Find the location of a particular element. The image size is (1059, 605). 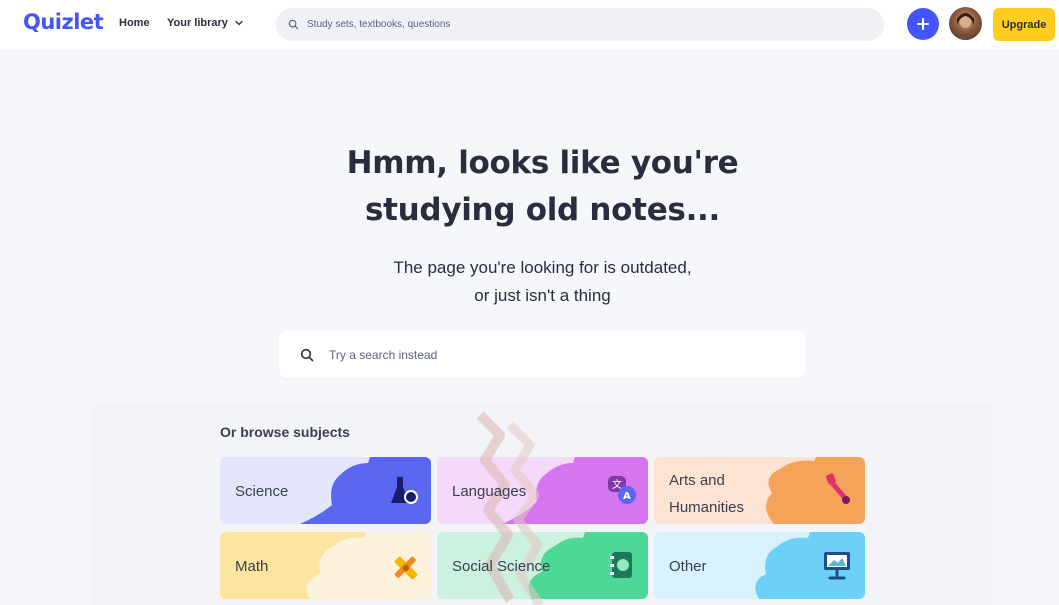

subject-tile-arts-humanities: Arts and Humanities is located at coordinates (759, 490).